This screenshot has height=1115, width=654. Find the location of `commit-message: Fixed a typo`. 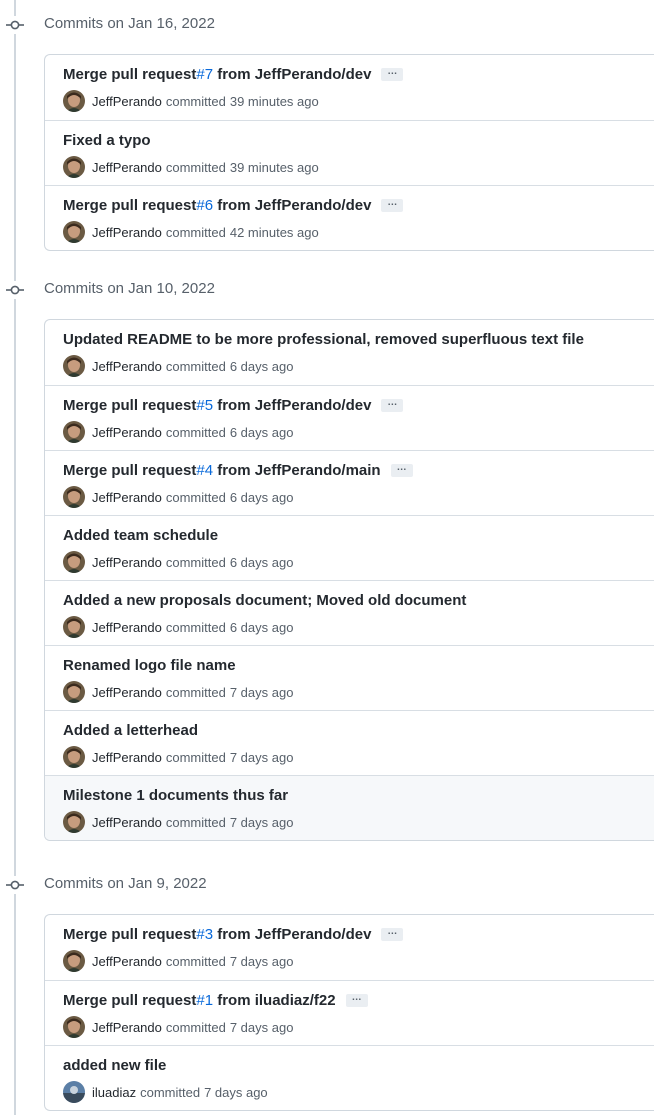

commit-message: Fixed a typo is located at coordinates (107, 140).